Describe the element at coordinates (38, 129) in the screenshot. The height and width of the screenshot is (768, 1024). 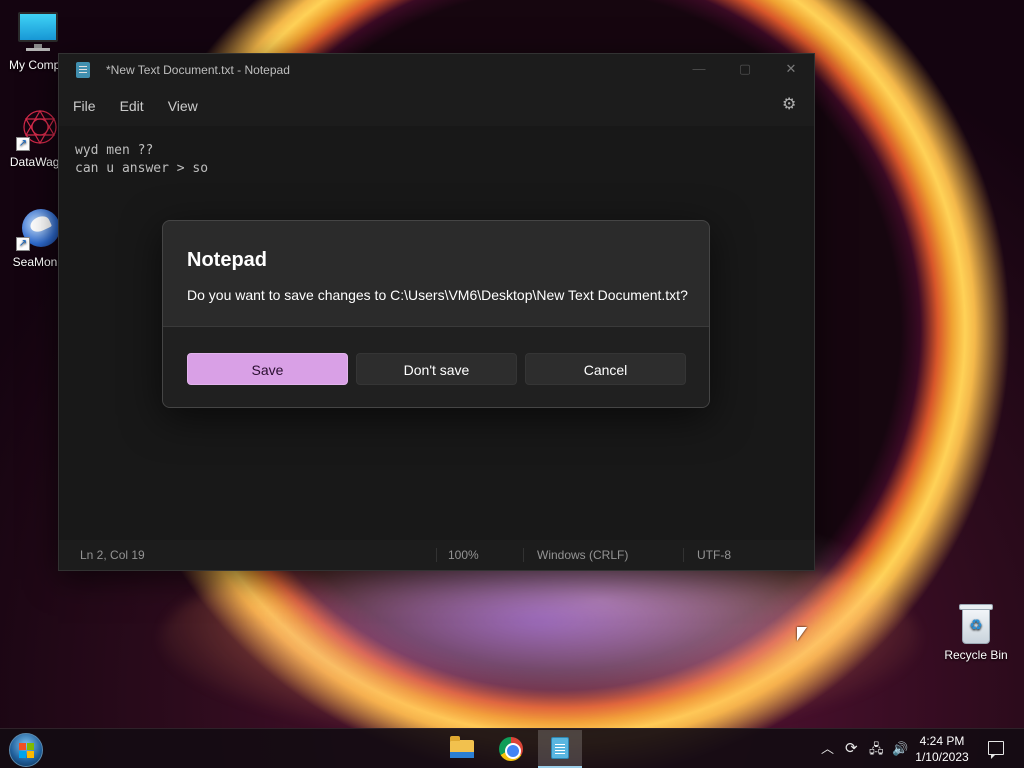
I see `datawagon-icon: ↗` at that location.